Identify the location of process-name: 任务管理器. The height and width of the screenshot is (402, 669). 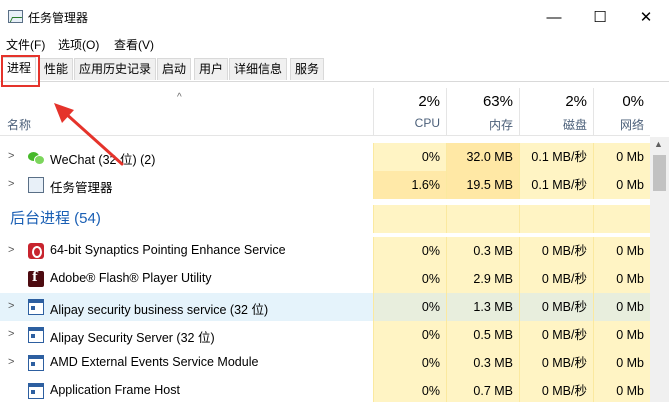
(81, 188).